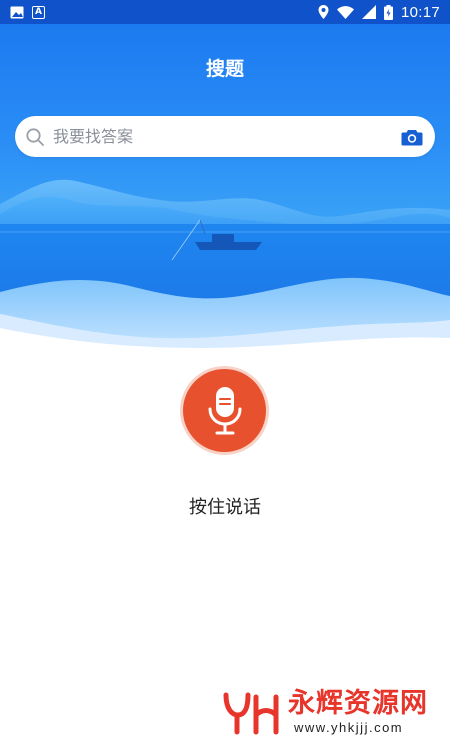 This screenshot has width=450, height=745. Describe the element at coordinates (412, 137) in the screenshot. I see `camera-icon` at that location.